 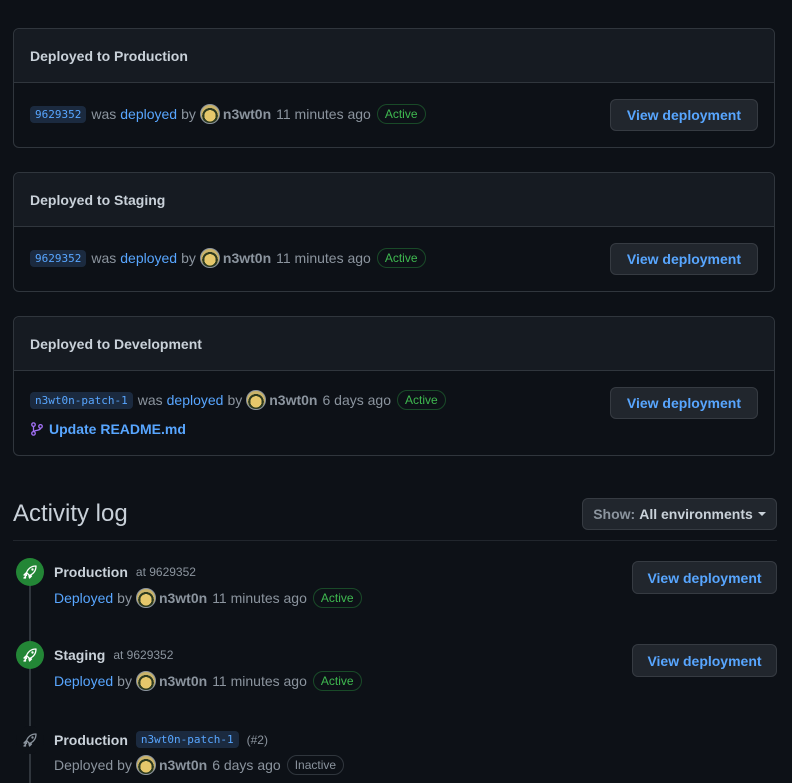 What do you see at coordinates (80, 655) in the screenshot?
I see `environment-name: Staging` at bounding box center [80, 655].